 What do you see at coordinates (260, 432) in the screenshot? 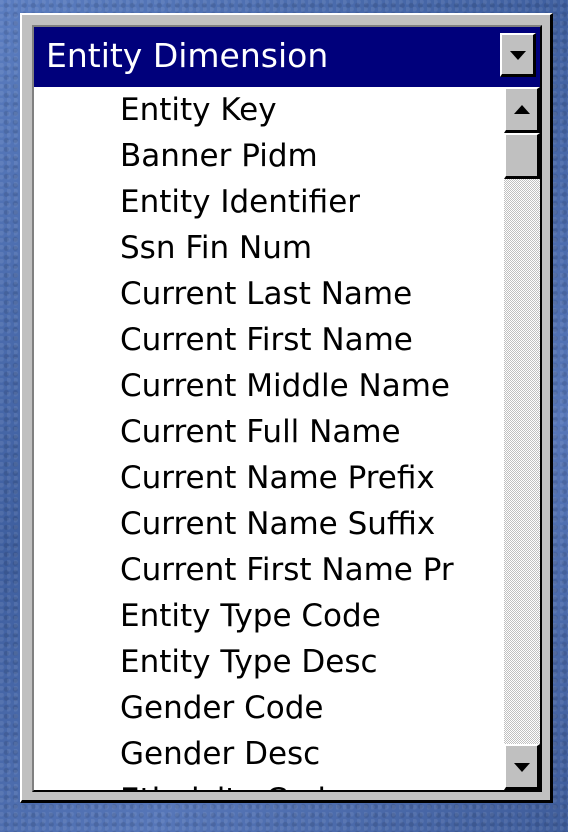
I see `list-item: Current Full Name` at bounding box center [260, 432].